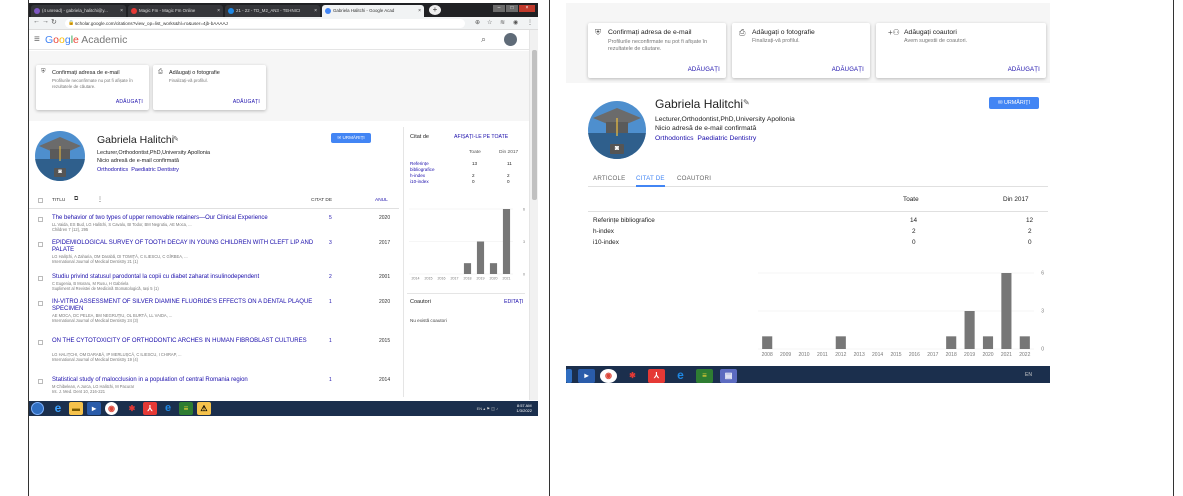 Image resolution: width=1183 pixels, height=496 pixels. Describe the element at coordinates (330, 218) in the screenshot. I see `cited-count-link: 5` at that location.